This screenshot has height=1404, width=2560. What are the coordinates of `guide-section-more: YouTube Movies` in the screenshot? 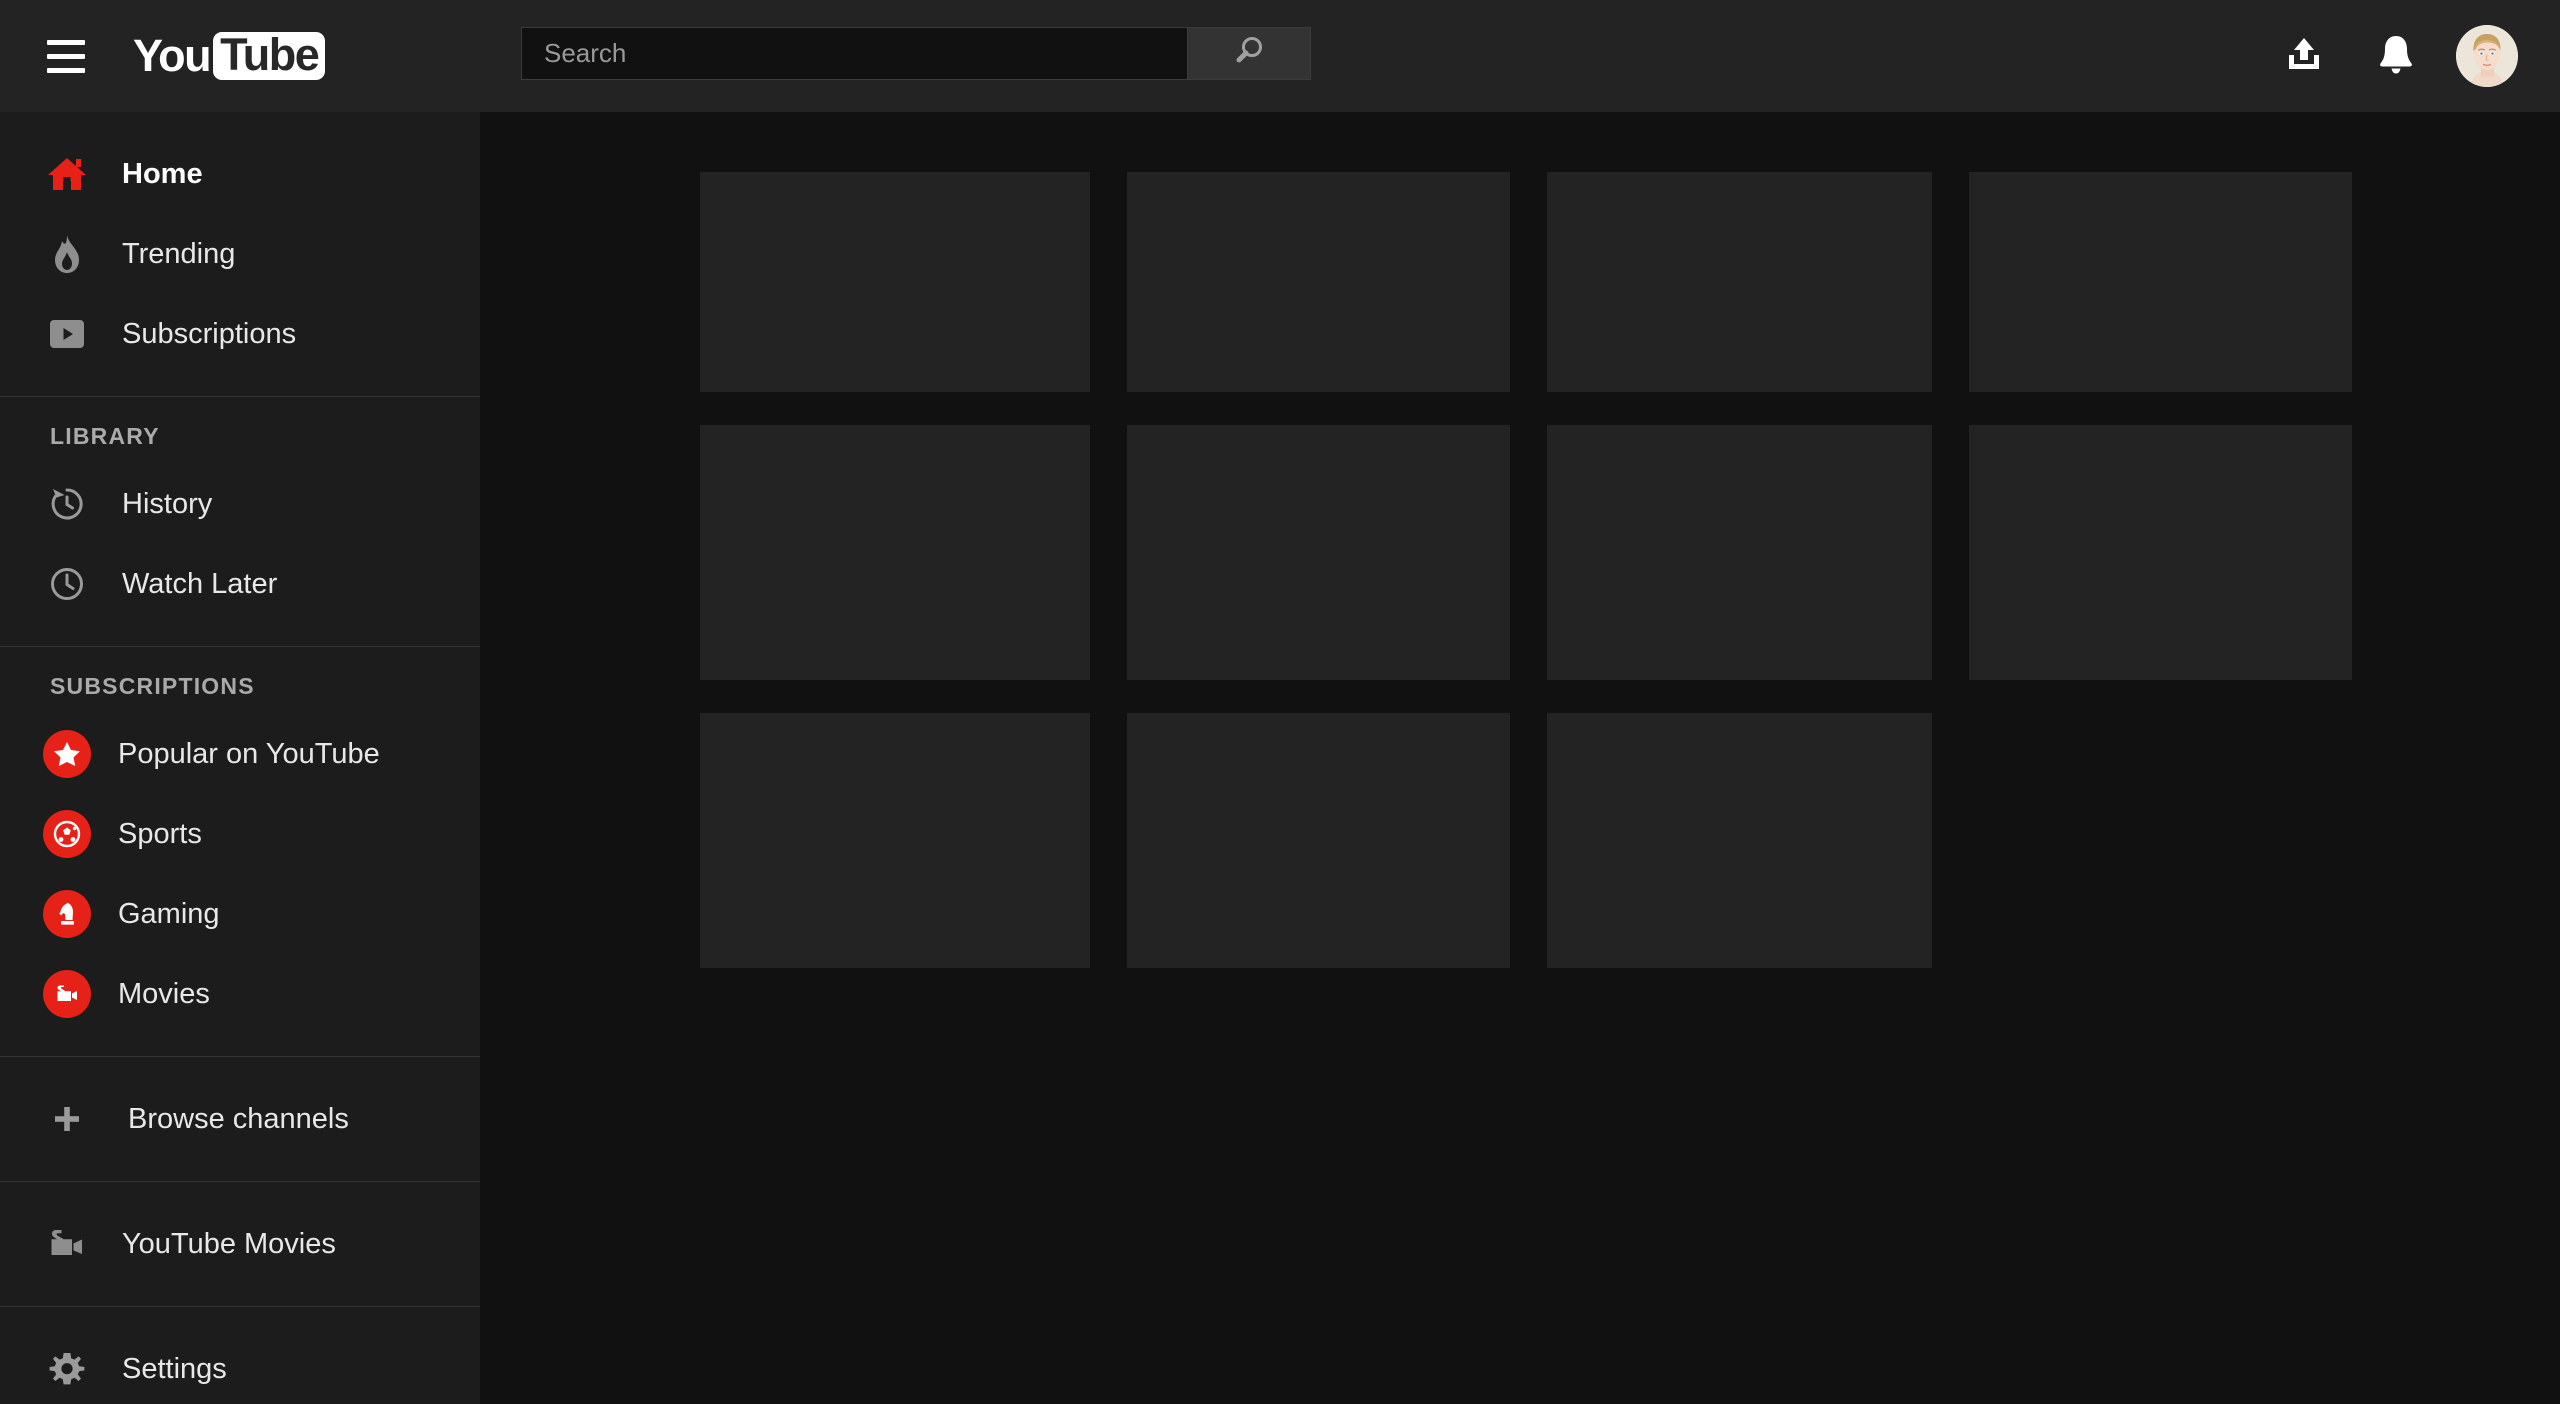 It's located at (240, 1244).